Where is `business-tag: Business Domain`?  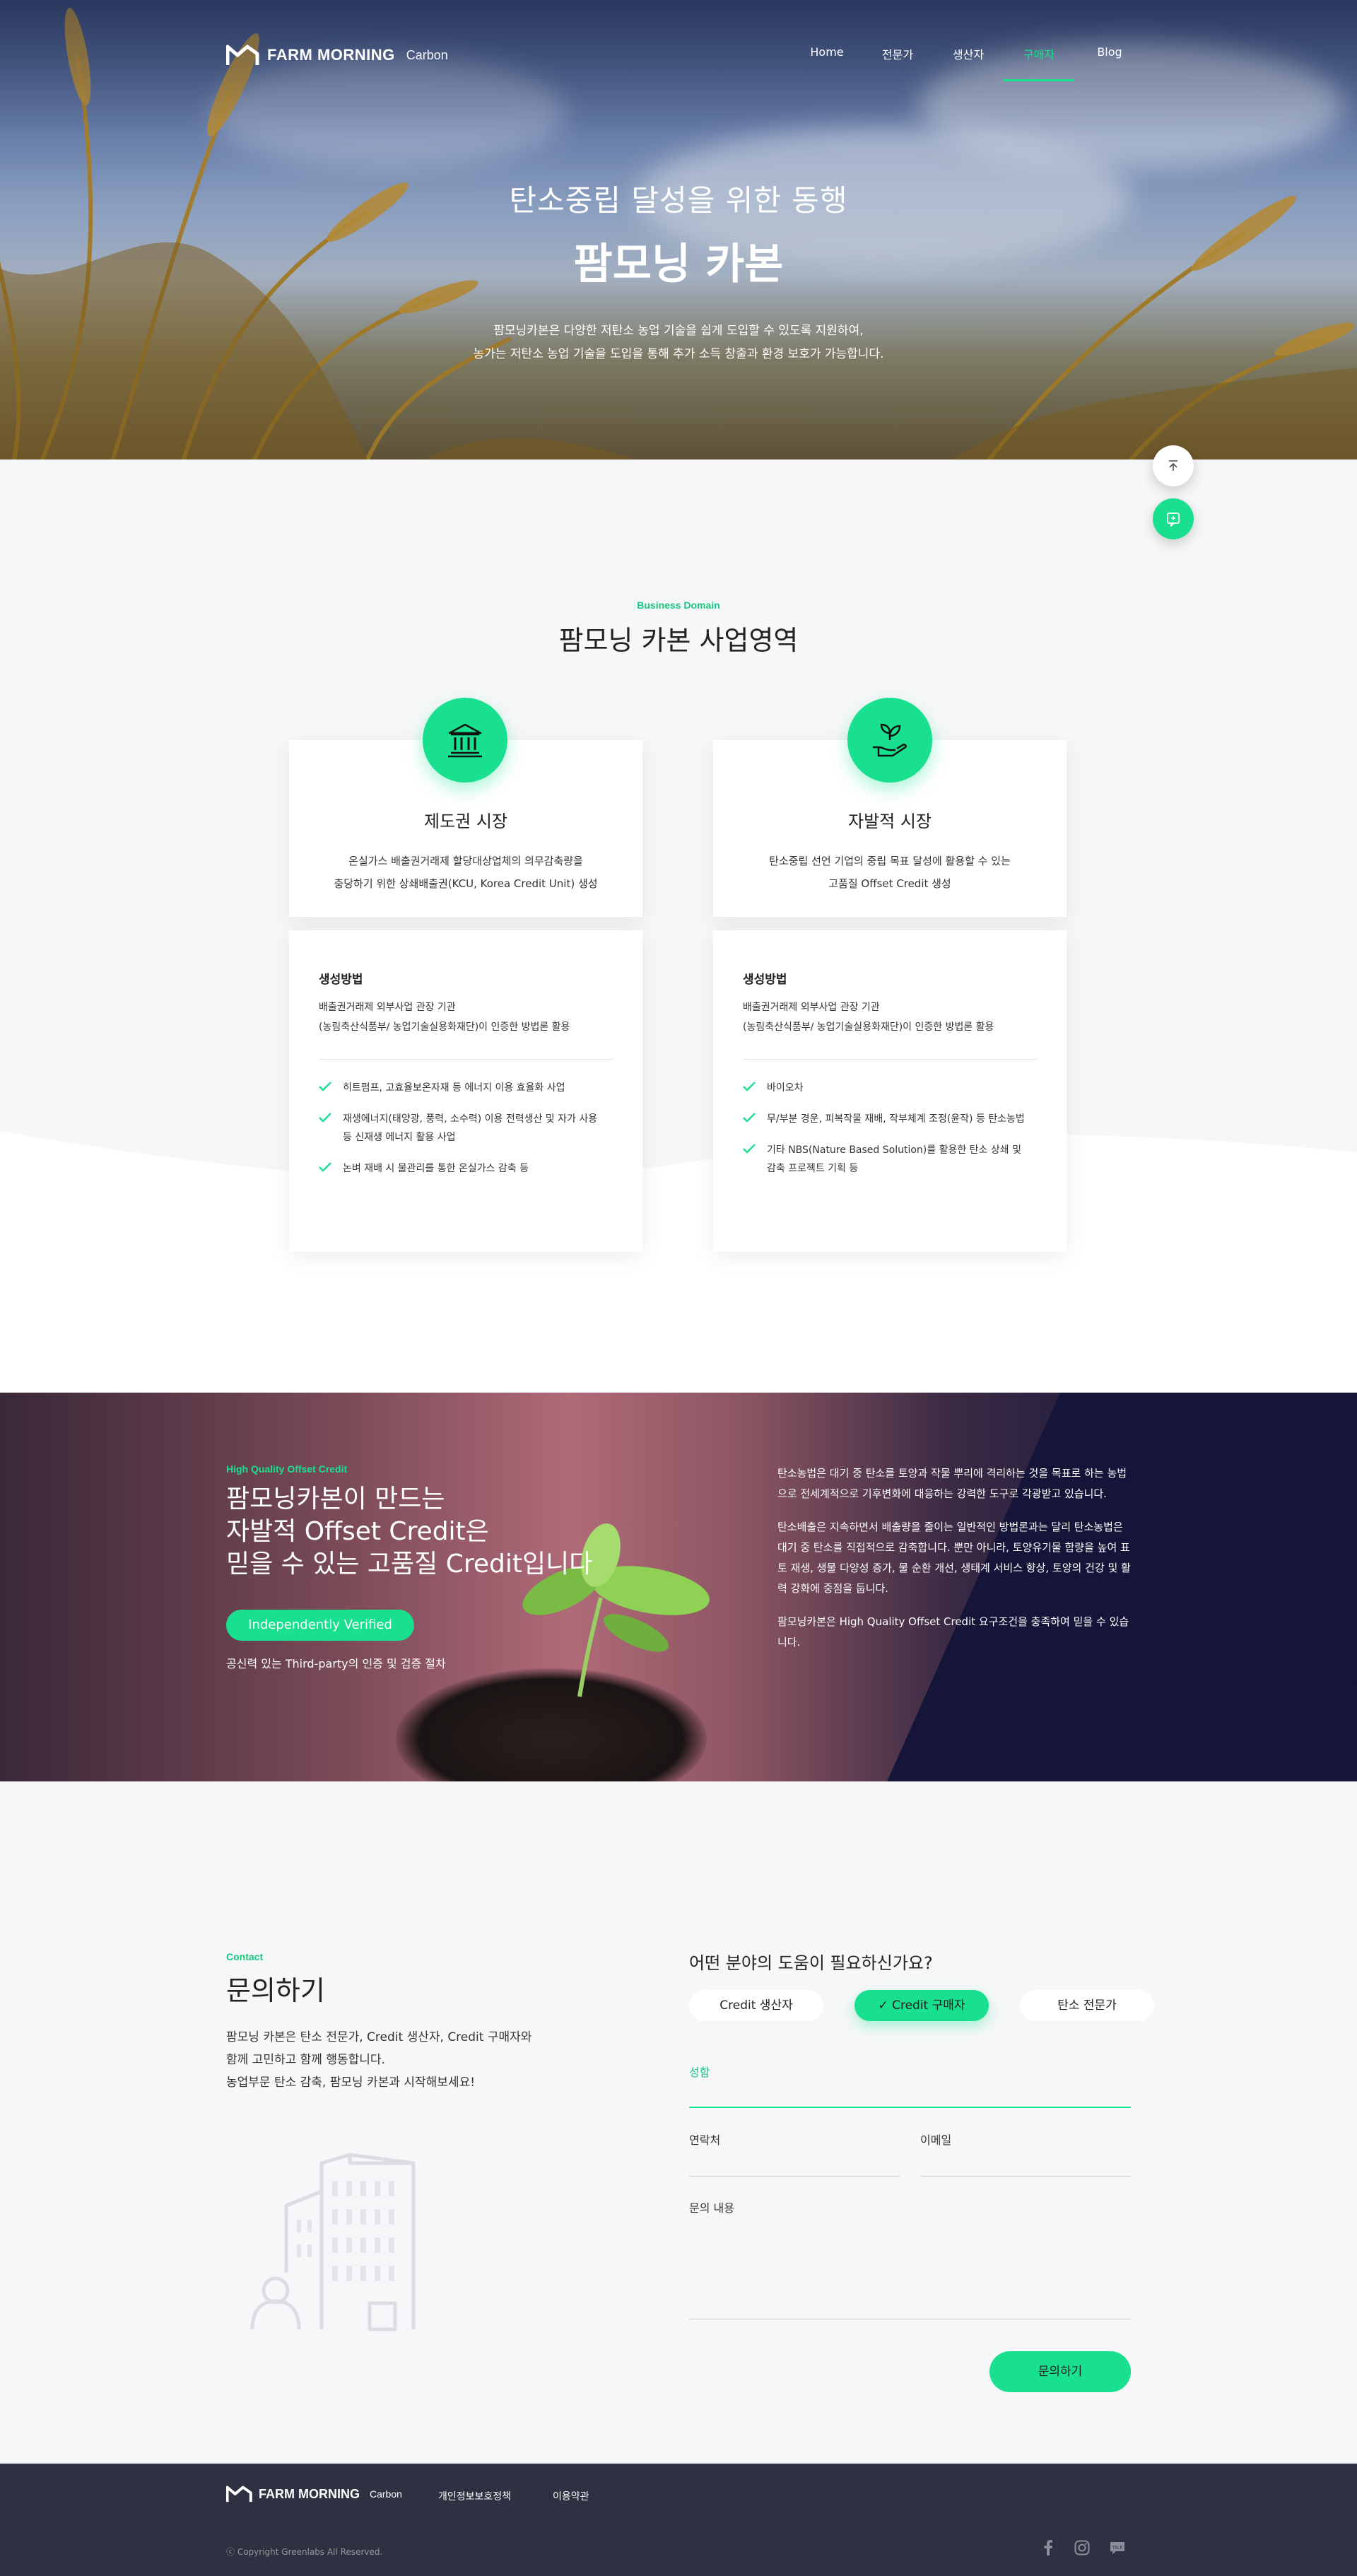 business-tag: Business Domain is located at coordinates (678, 605).